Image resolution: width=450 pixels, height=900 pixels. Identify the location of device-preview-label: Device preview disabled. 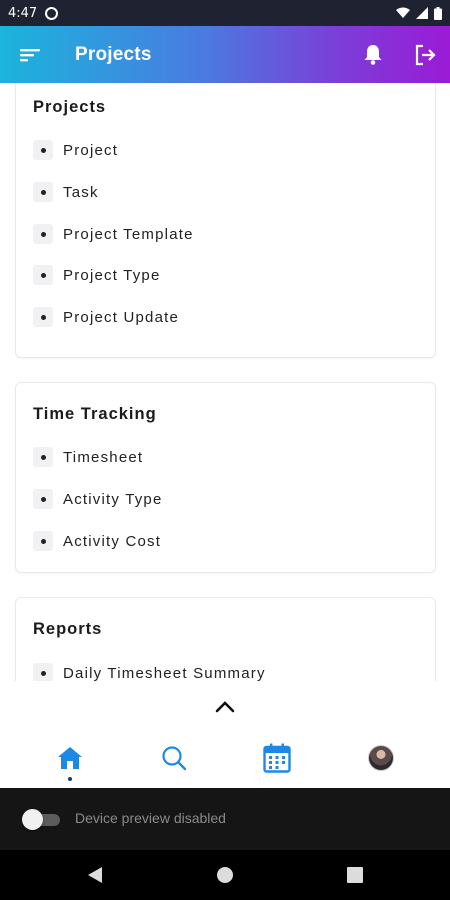
(150, 818).